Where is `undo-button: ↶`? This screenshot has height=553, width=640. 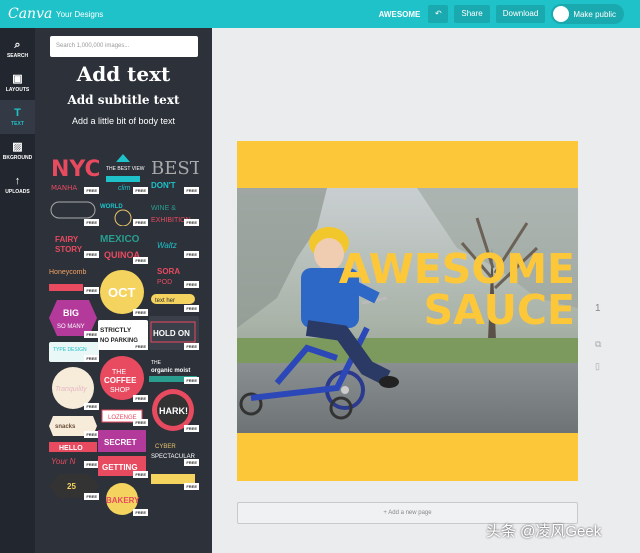
undo-button: ↶ is located at coordinates (438, 14).